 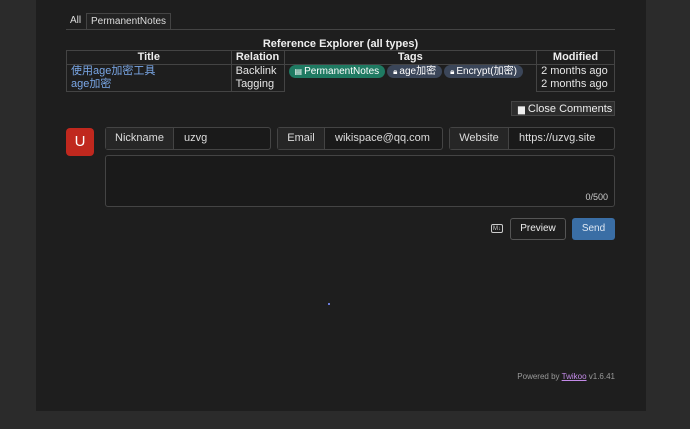 What do you see at coordinates (298, 71) in the screenshot?
I see `notes-icon: ▤` at bounding box center [298, 71].